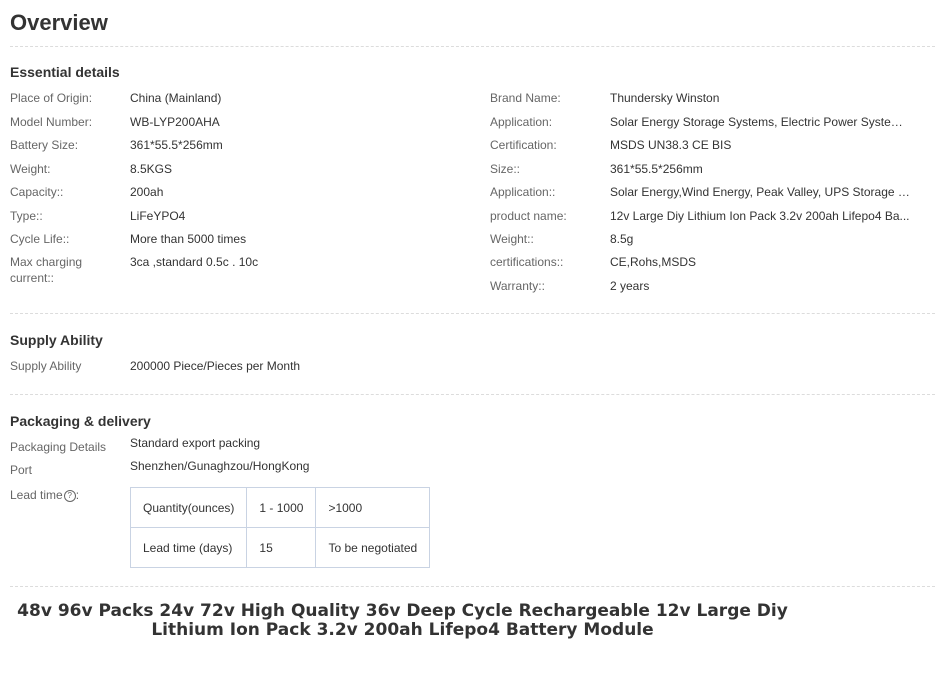  Describe the element at coordinates (521, 122) in the screenshot. I see `detail-label: Application:` at that location.